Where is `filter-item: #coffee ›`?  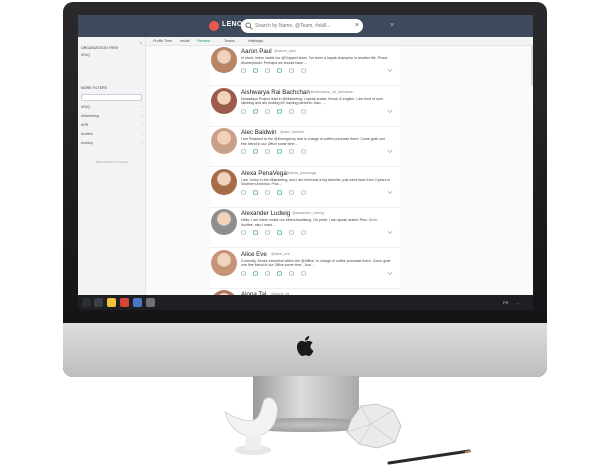 filter-item: #coffee › is located at coordinates (112, 134).